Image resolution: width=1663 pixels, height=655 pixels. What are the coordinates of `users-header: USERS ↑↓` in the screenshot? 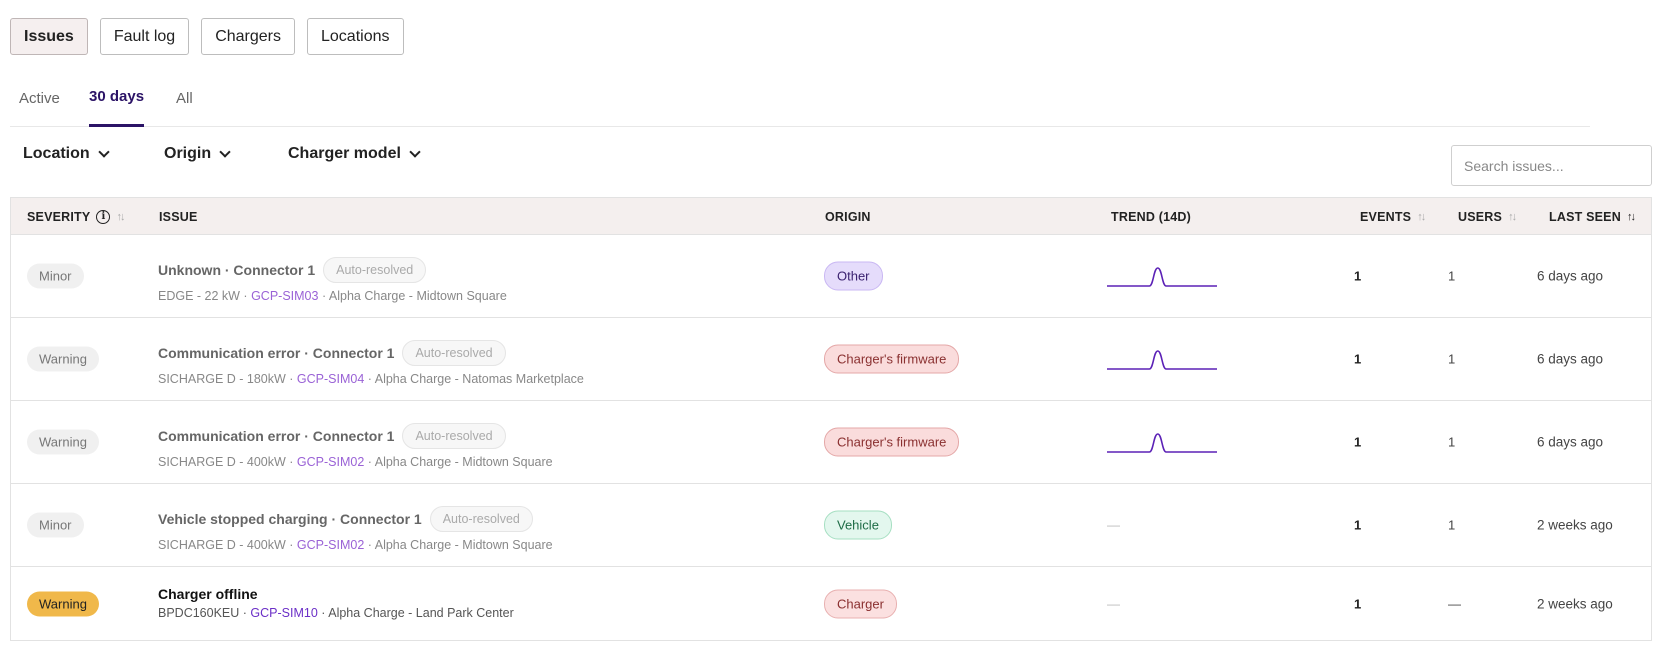 It's located at (1487, 216).